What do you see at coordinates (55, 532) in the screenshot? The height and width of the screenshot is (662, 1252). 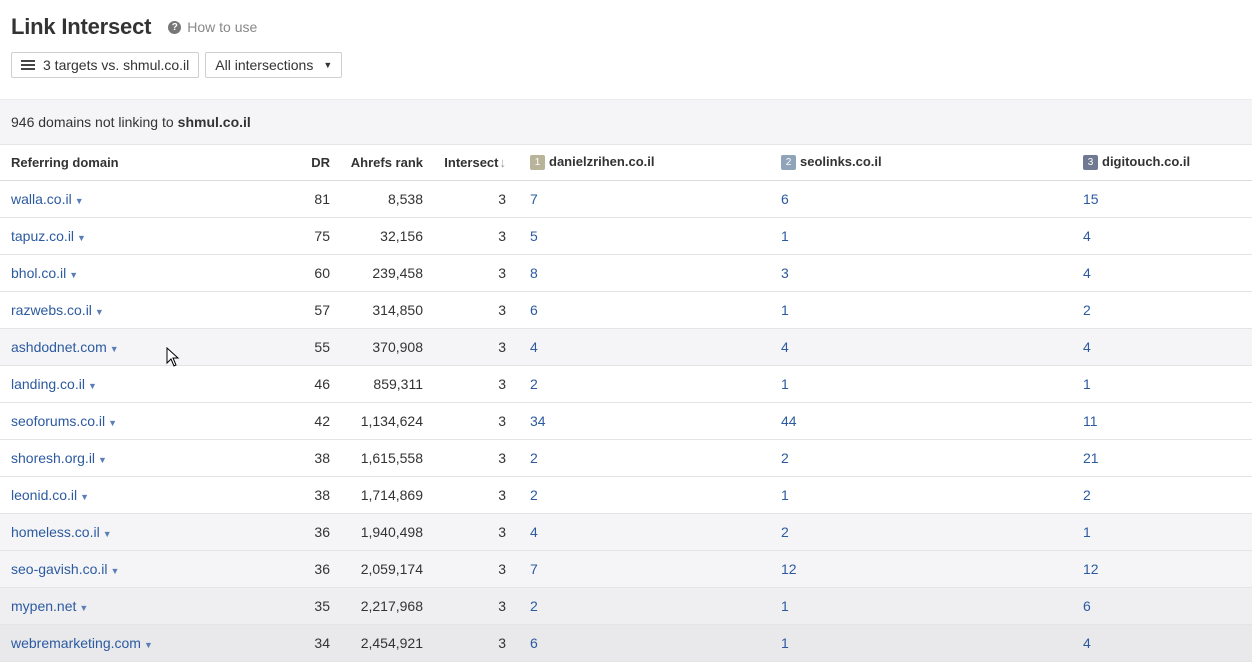 I see `referring-domain-link: homeless.co.il` at bounding box center [55, 532].